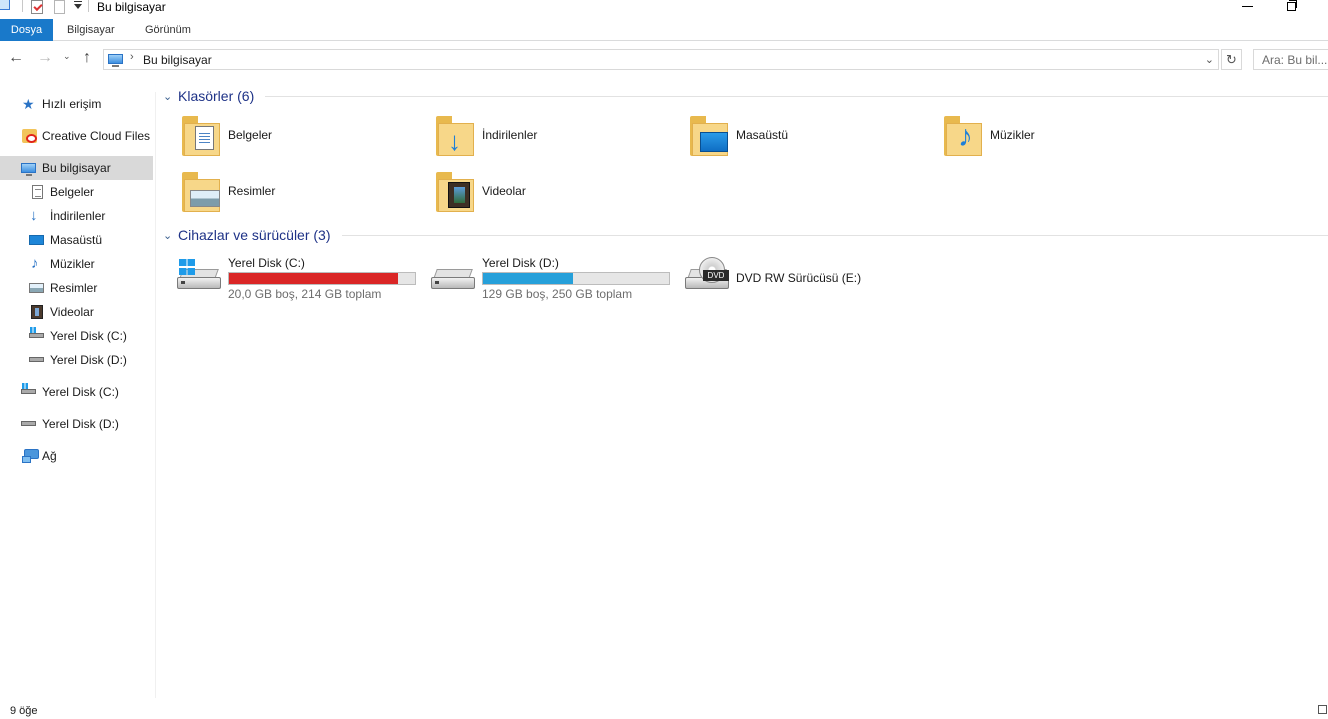  What do you see at coordinates (168, 30) in the screenshot?
I see `tab-view: Görünüm` at bounding box center [168, 30].